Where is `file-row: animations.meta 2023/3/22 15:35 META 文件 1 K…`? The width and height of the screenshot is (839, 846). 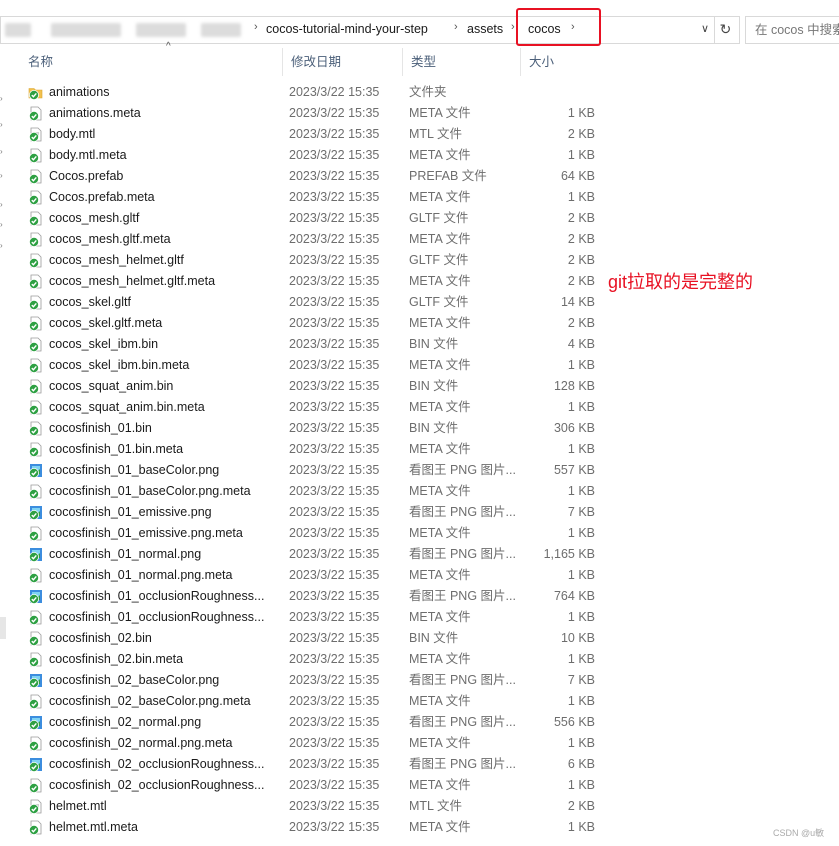 file-row: animations.meta 2023/3/22 15:35 META 文件 1 K… is located at coordinates (320, 113).